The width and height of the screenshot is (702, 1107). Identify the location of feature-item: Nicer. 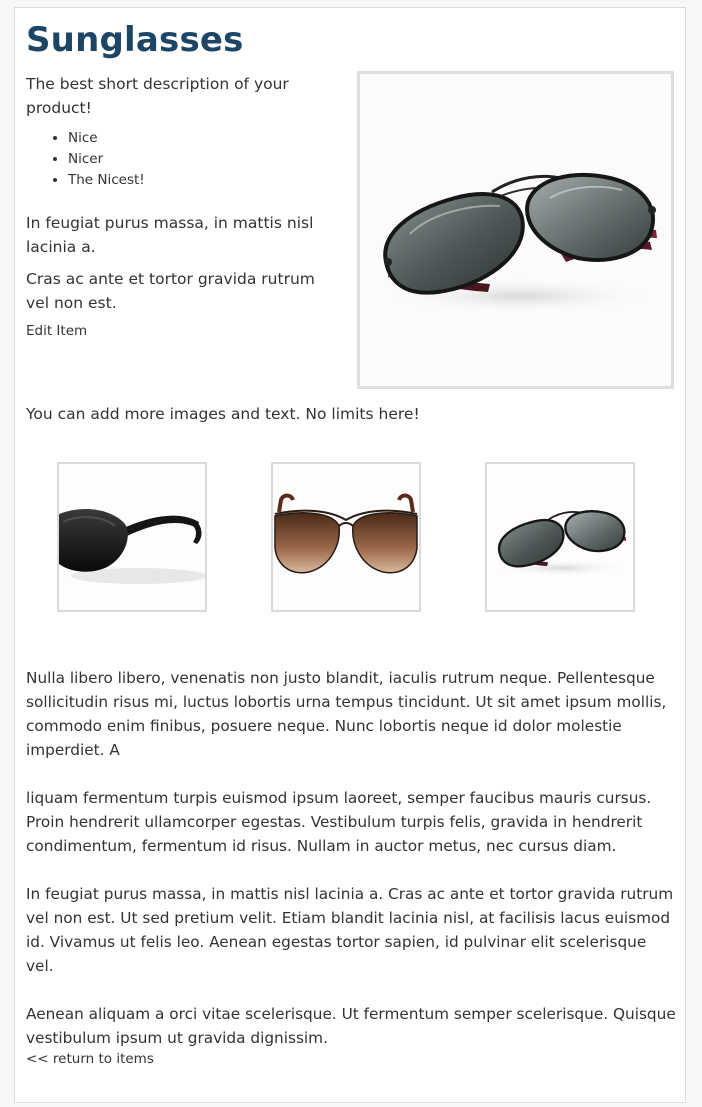
(202, 159).